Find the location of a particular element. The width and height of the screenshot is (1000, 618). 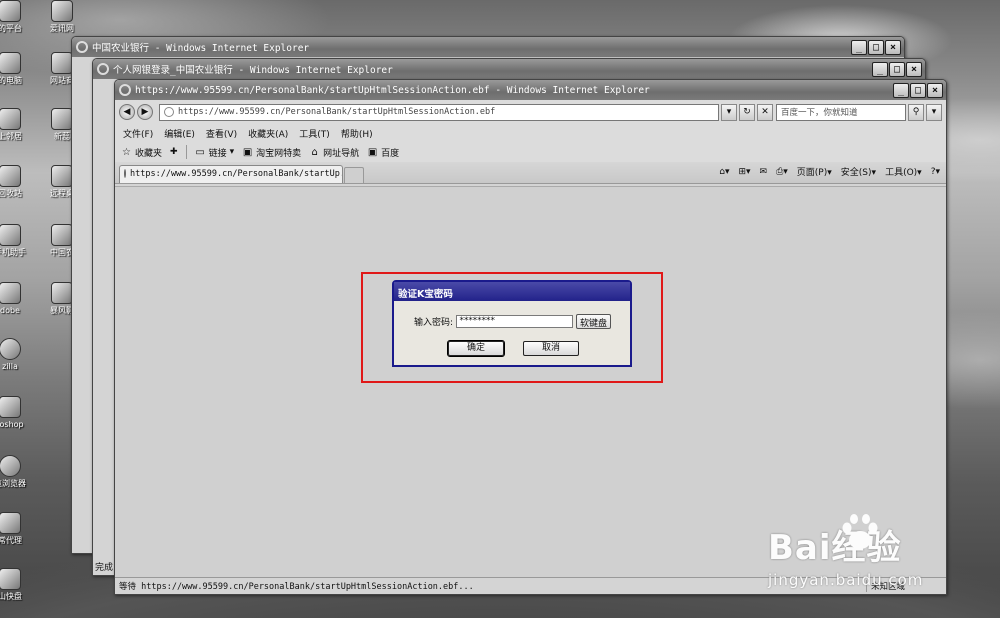

kbao-password-dialog: 验证K宝密码 输入密码: ******** 软键盘 确定 取消 is located at coordinates (512, 323).